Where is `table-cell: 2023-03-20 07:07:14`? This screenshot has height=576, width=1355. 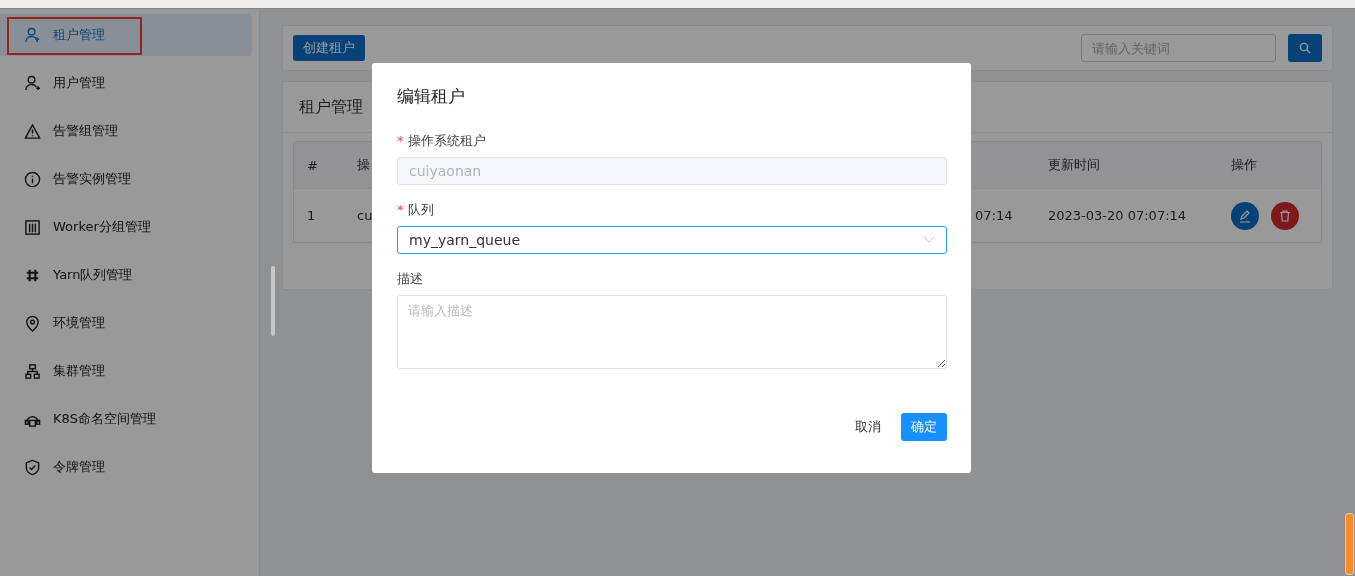
table-cell: 2023-03-20 07:07:14 is located at coordinates (1117, 215).